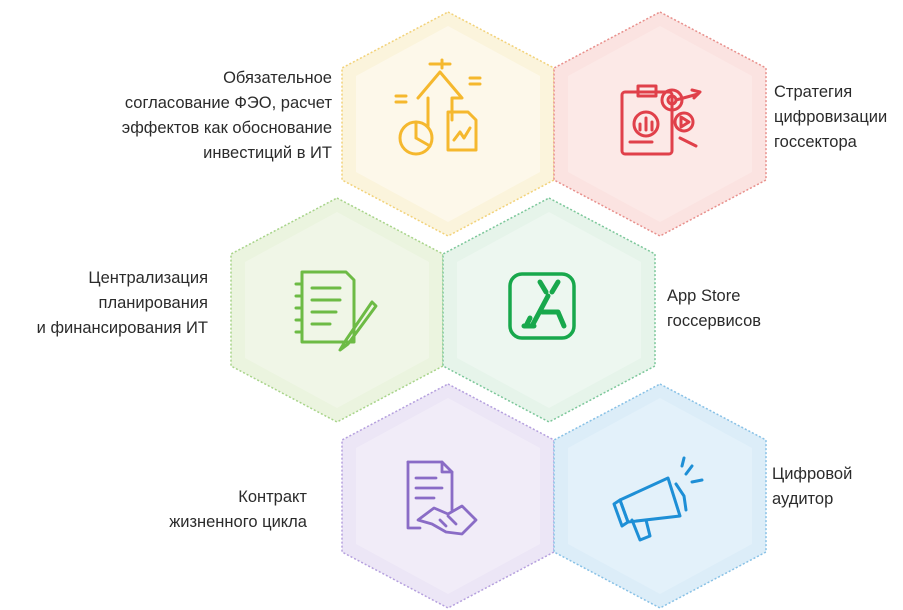 The height and width of the screenshot is (610, 903). What do you see at coordinates (122, 328) in the screenshot?
I see `label-line: и финансирования ИТ` at bounding box center [122, 328].